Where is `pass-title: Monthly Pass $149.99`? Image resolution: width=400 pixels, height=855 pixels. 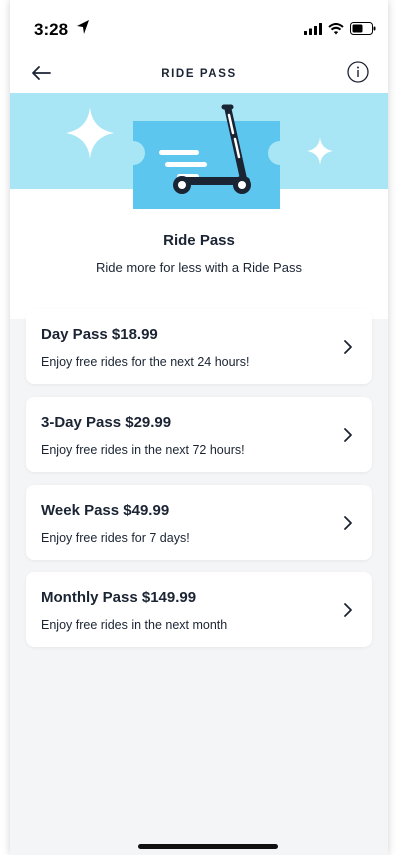
pass-title: Monthly Pass $149.99 is located at coordinates (119, 597).